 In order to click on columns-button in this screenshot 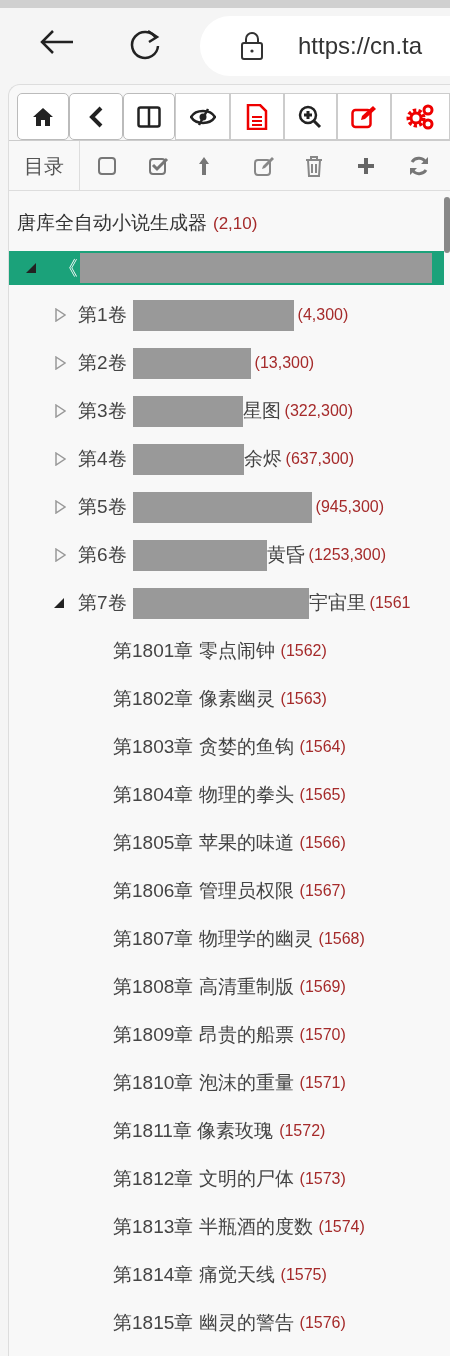, I will do `click(149, 116)`.